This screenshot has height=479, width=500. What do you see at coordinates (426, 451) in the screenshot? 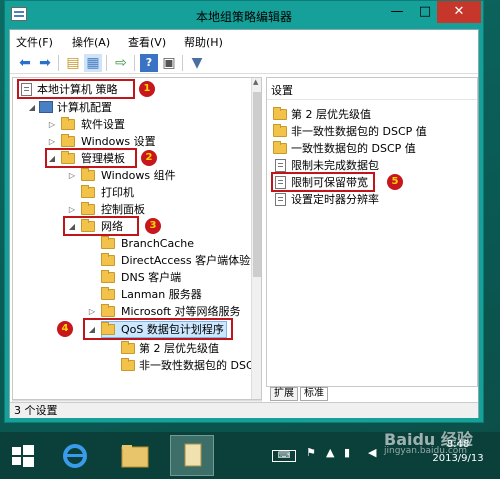
I see `watermark-sub: jingyan.baidu.com` at bounding box center [426, 451].